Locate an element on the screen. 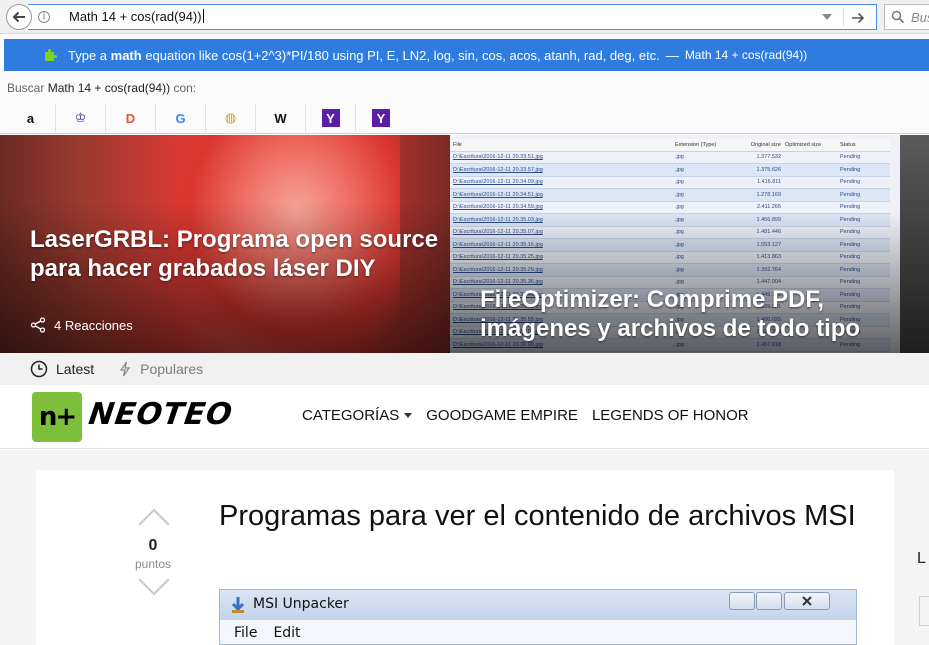  search-engine-button: D is located at coordinates (131, 118).